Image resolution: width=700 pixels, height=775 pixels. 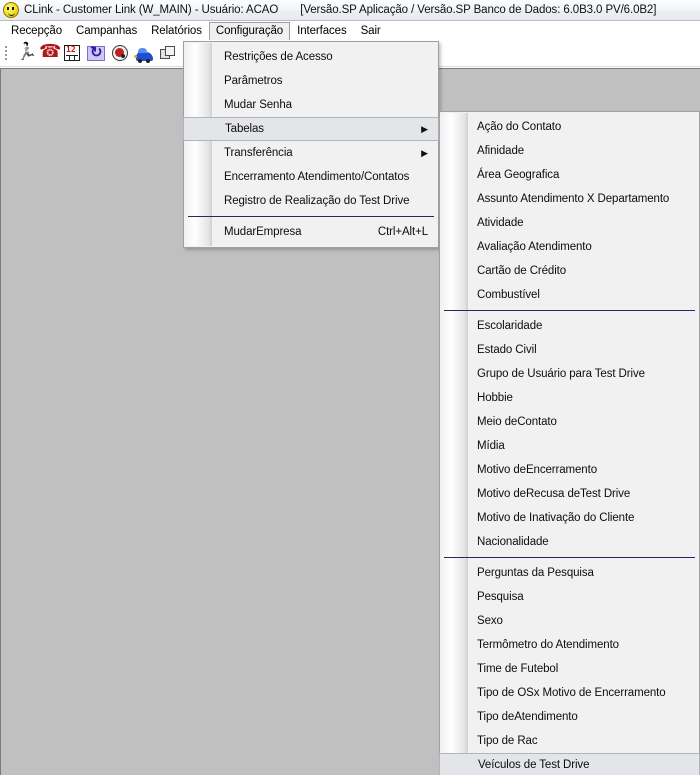 I want to click on menu-item-label: Tabelas, so click(x=244, y=129).